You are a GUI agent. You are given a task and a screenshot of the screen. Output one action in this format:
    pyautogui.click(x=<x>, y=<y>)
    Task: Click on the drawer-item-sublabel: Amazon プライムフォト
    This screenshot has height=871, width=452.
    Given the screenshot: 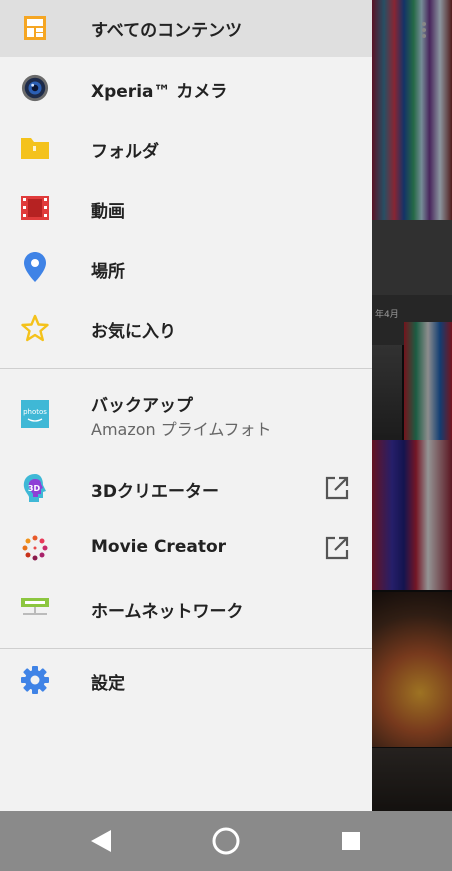 What is the action you would take?
    pyautogui.click(x=181, y=429)
    